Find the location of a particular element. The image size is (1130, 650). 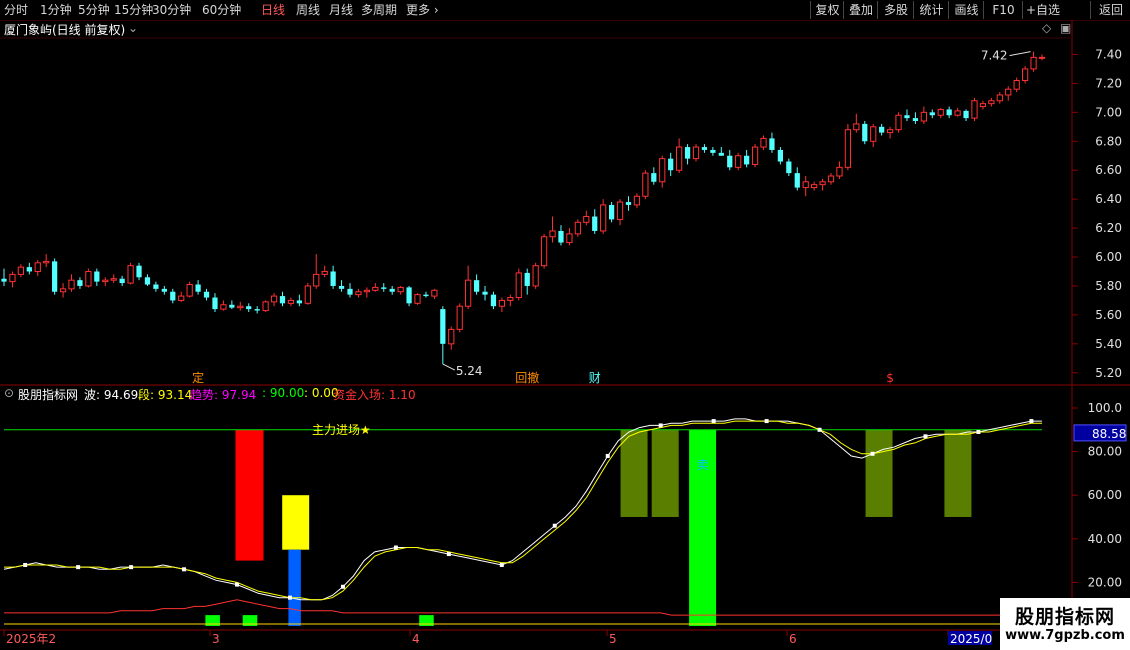

price-tick-label: 5.40 is located at coordinates (1108, 344).